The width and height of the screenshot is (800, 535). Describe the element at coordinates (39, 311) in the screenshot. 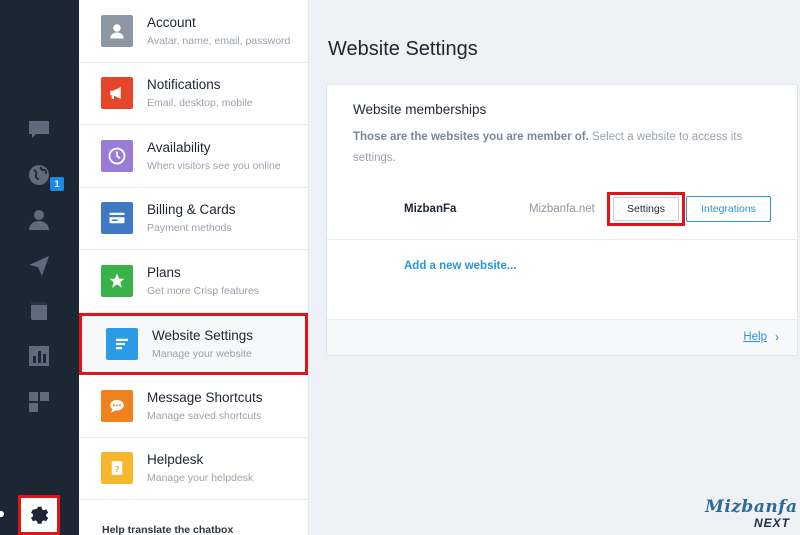

I see `book-icon` at that location.